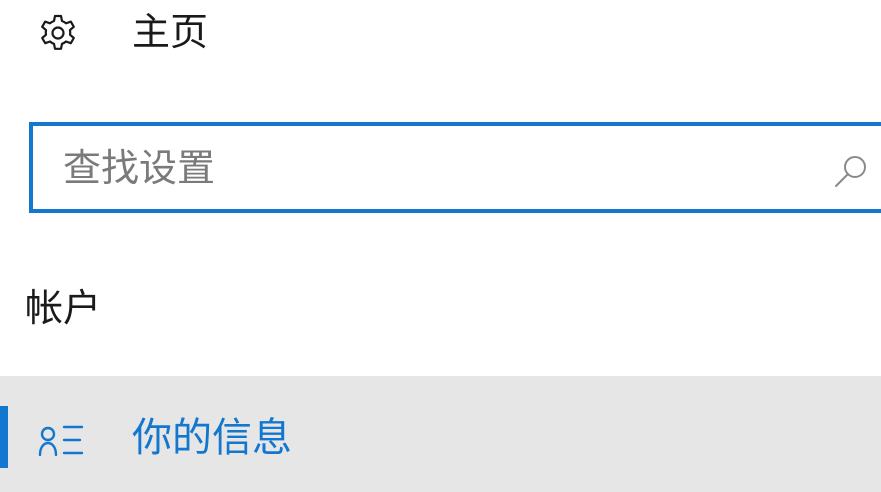 This screenshot has height=492, width=881. Describe the element at coordinates (58, 32) in the screenshot. I see `gear-icon` at that location.